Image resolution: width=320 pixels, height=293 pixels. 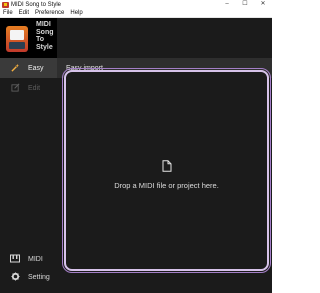 I want to click on gear-icon, so click(x=15, y=277).